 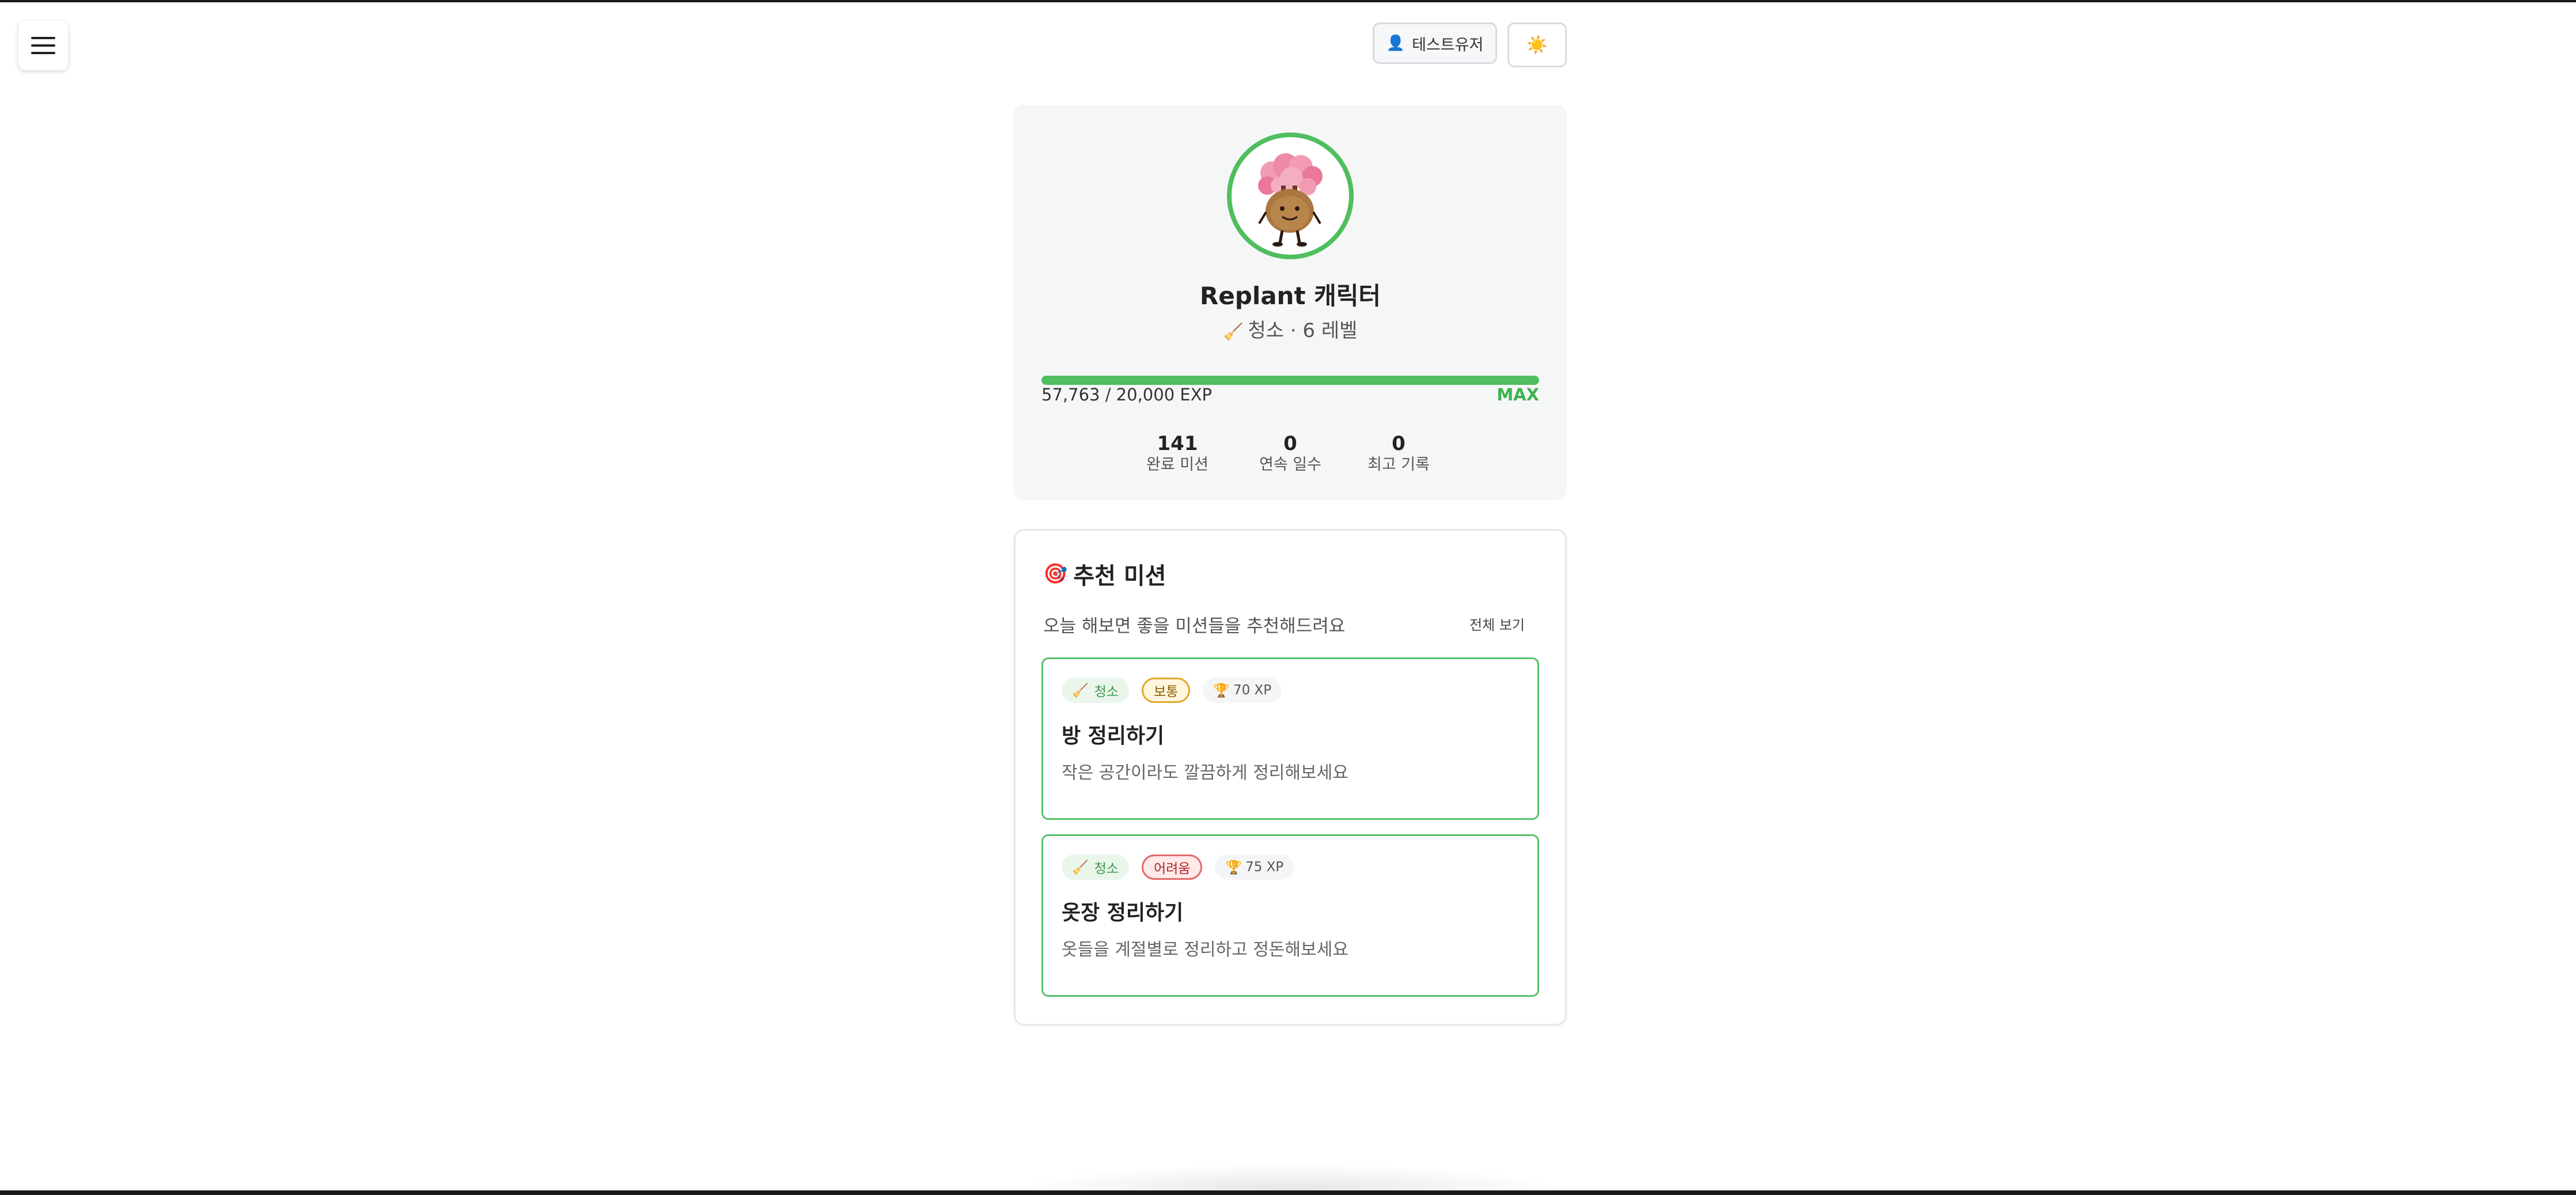 I want to click on target-icon: 🎯, so click(x=1055, y=573).